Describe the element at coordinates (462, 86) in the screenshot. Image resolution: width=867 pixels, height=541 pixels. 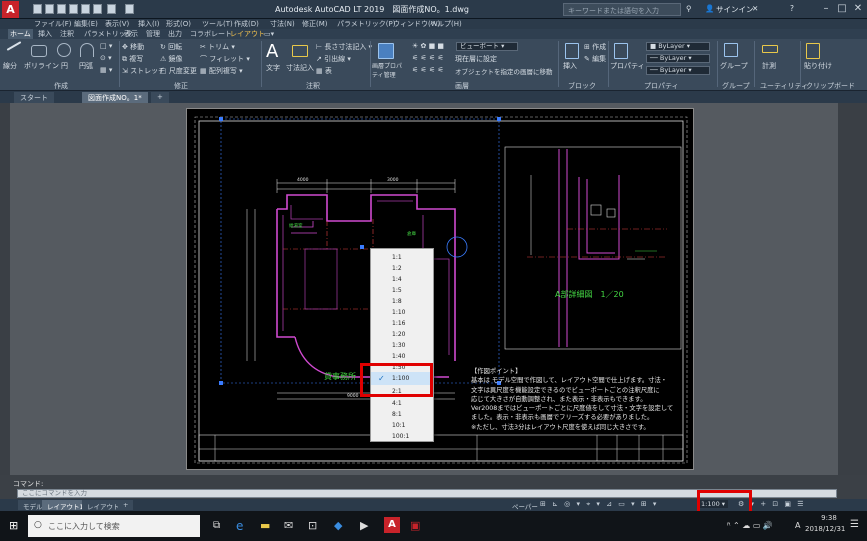
I see `group-layer-label: 画層` at that location.